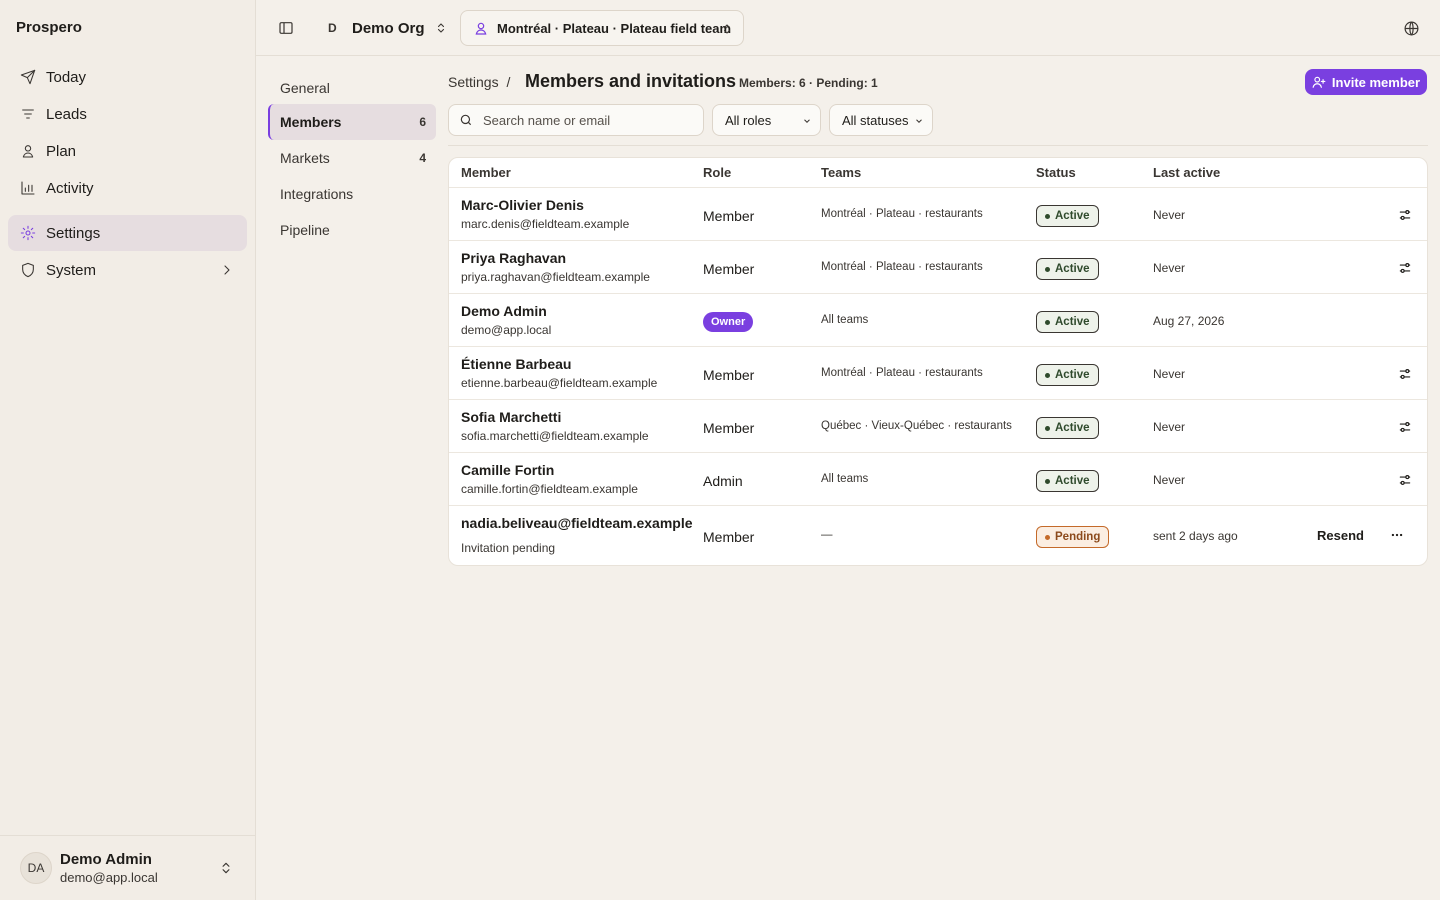  I want to click on settings-nav-label: Integrations, so click(317, 194).